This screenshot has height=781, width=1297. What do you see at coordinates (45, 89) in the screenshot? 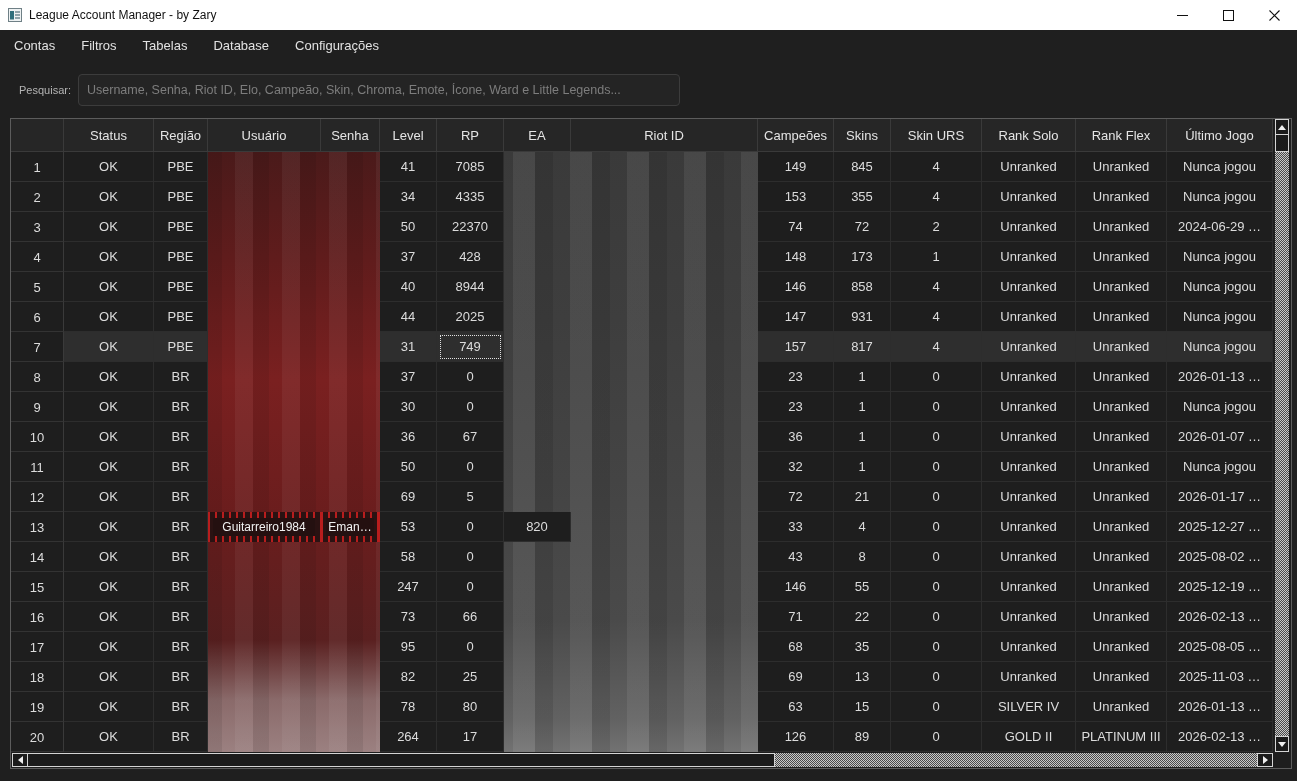
I see `search-label: Pesquisar:` at bounding box center [45, 89].